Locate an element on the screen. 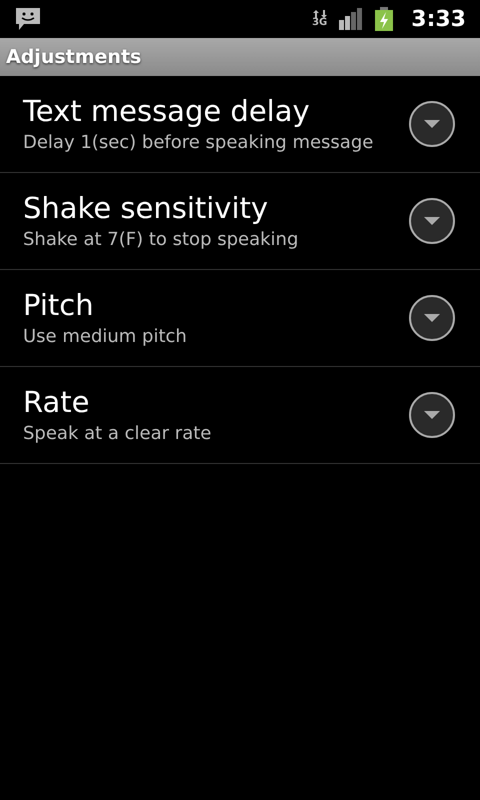 The height and width of the screenshot is (800, 480). setting-summary: Delay 1(sec) before speaking message is located at coordinates (198, 143).